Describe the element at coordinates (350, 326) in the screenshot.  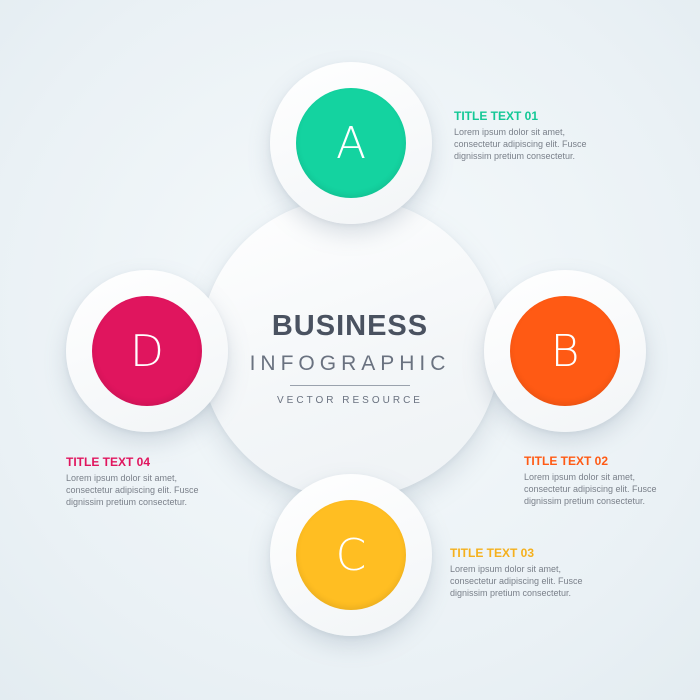
I see `center-title: BUSINESS` at that location.